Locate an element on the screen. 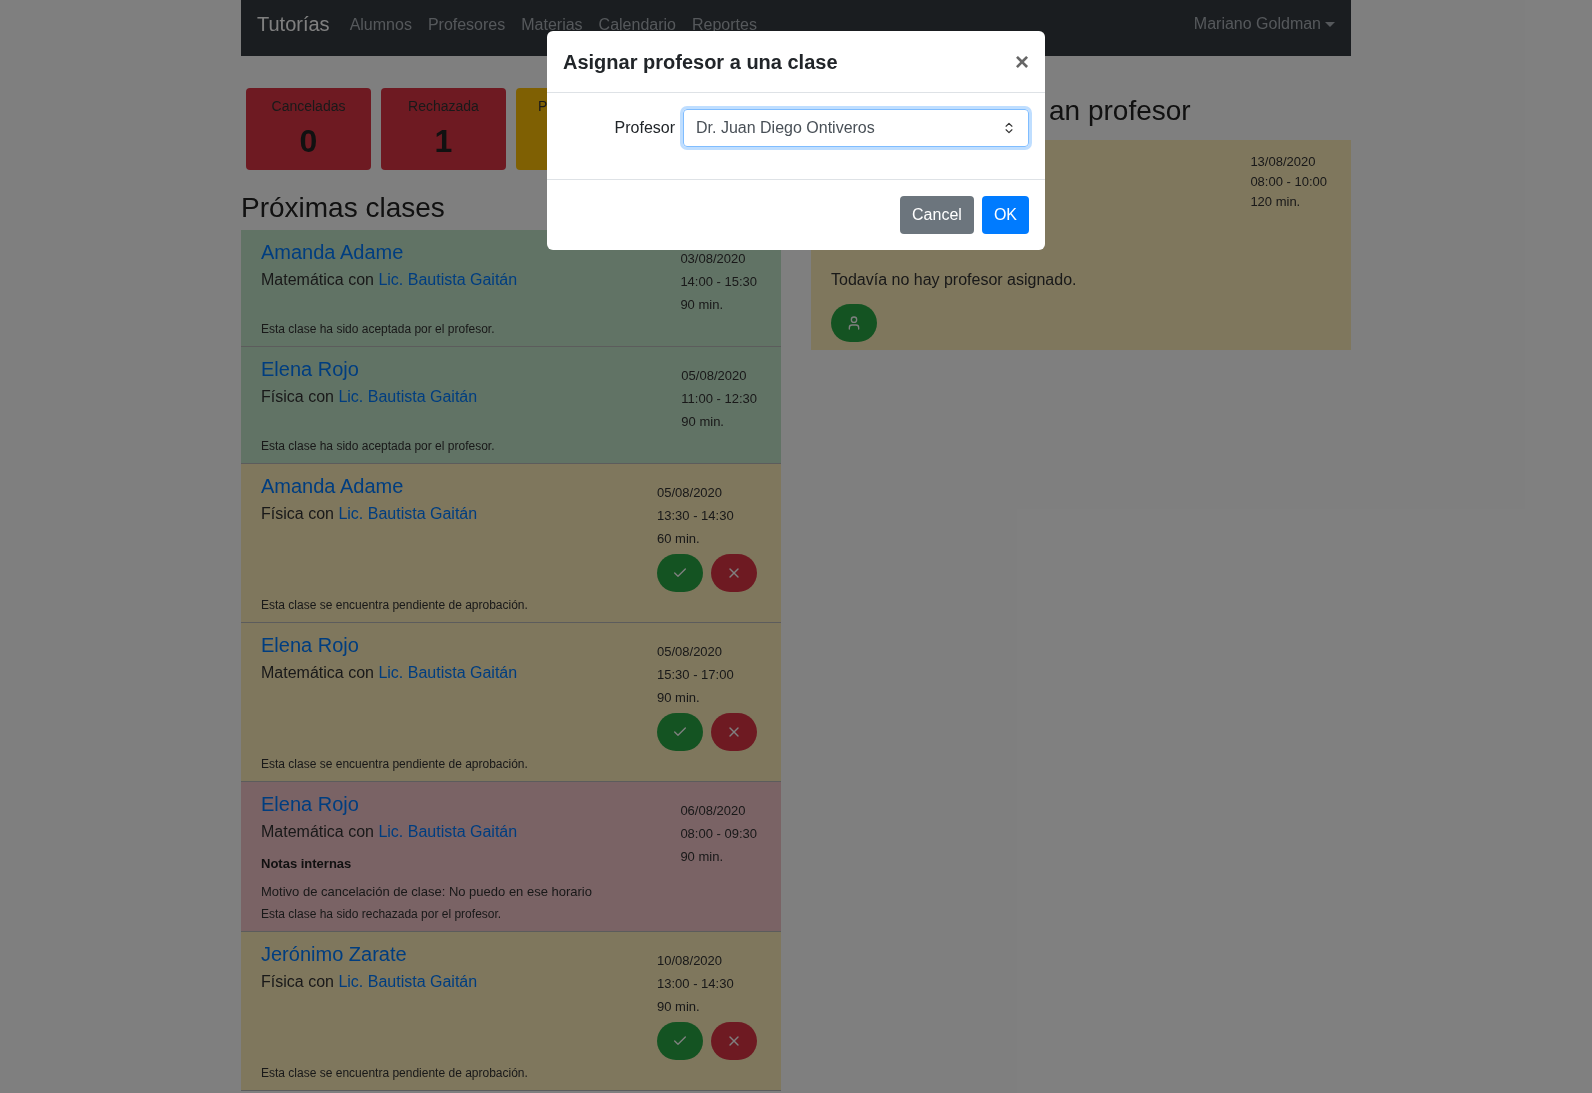  stat-label: P is located at coordinates (543, 106).